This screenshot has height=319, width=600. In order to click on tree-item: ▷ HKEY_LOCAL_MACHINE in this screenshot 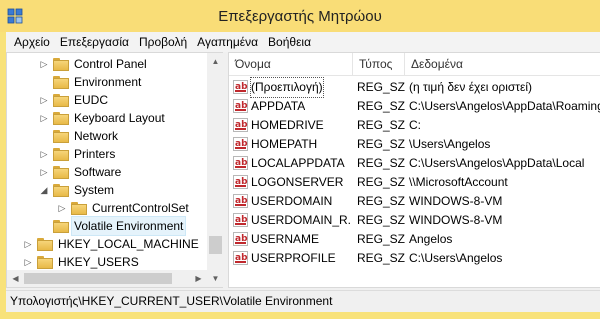, I will do `click(107, 244)`.